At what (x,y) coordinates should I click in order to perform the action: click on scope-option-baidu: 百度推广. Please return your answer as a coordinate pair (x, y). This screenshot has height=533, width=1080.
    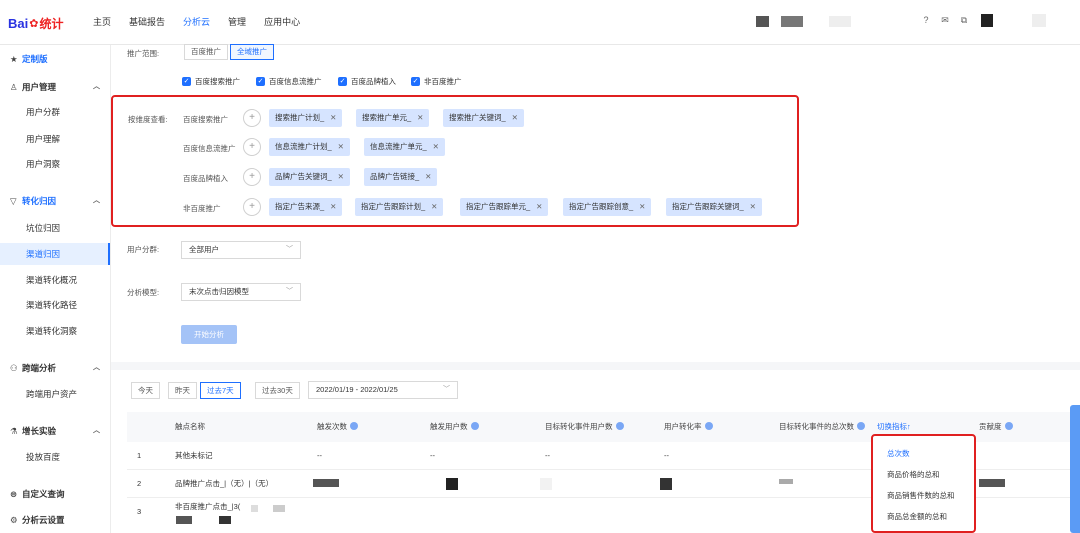
    Looking at the image, I should click on (206, 52).